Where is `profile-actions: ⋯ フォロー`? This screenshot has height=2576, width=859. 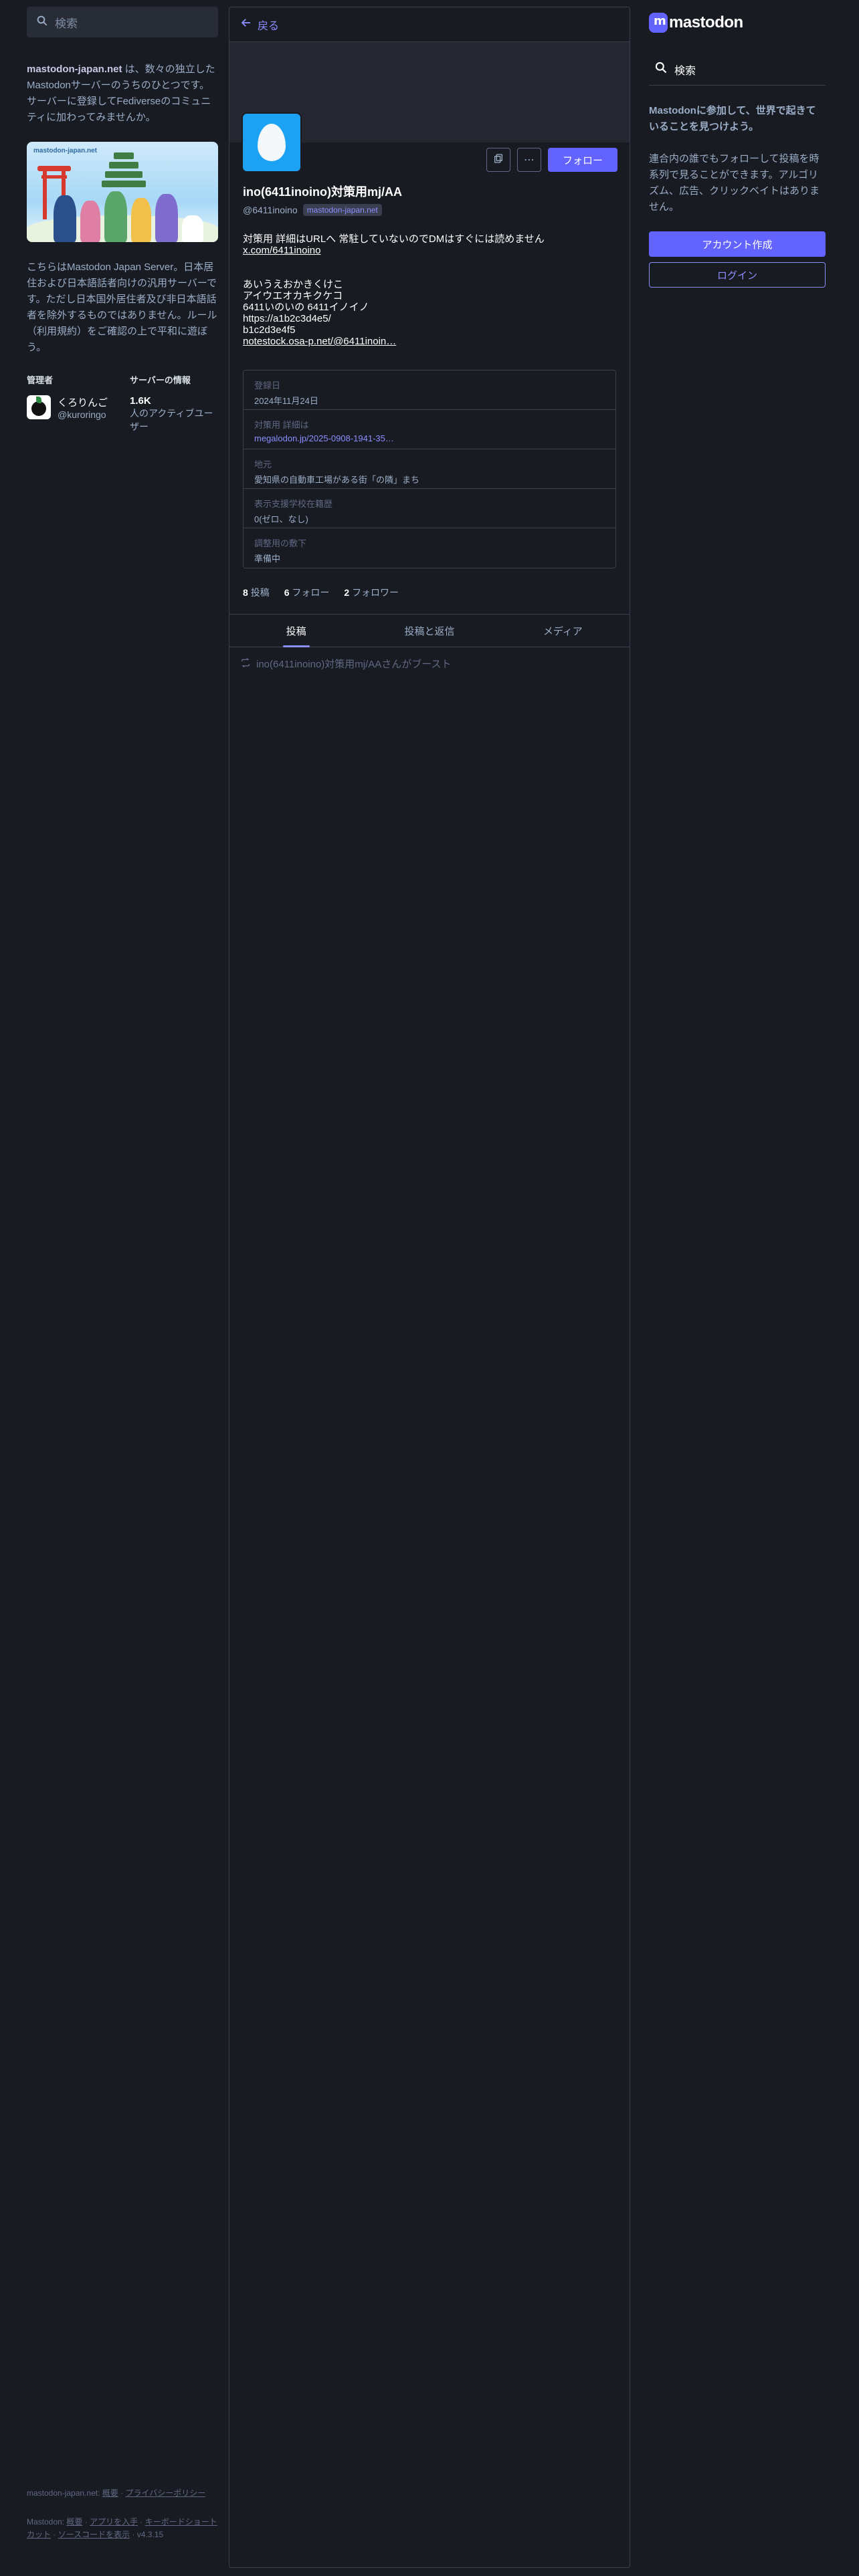 profile-actions: ⋯ フォロー is located at coordinates (551, 160).